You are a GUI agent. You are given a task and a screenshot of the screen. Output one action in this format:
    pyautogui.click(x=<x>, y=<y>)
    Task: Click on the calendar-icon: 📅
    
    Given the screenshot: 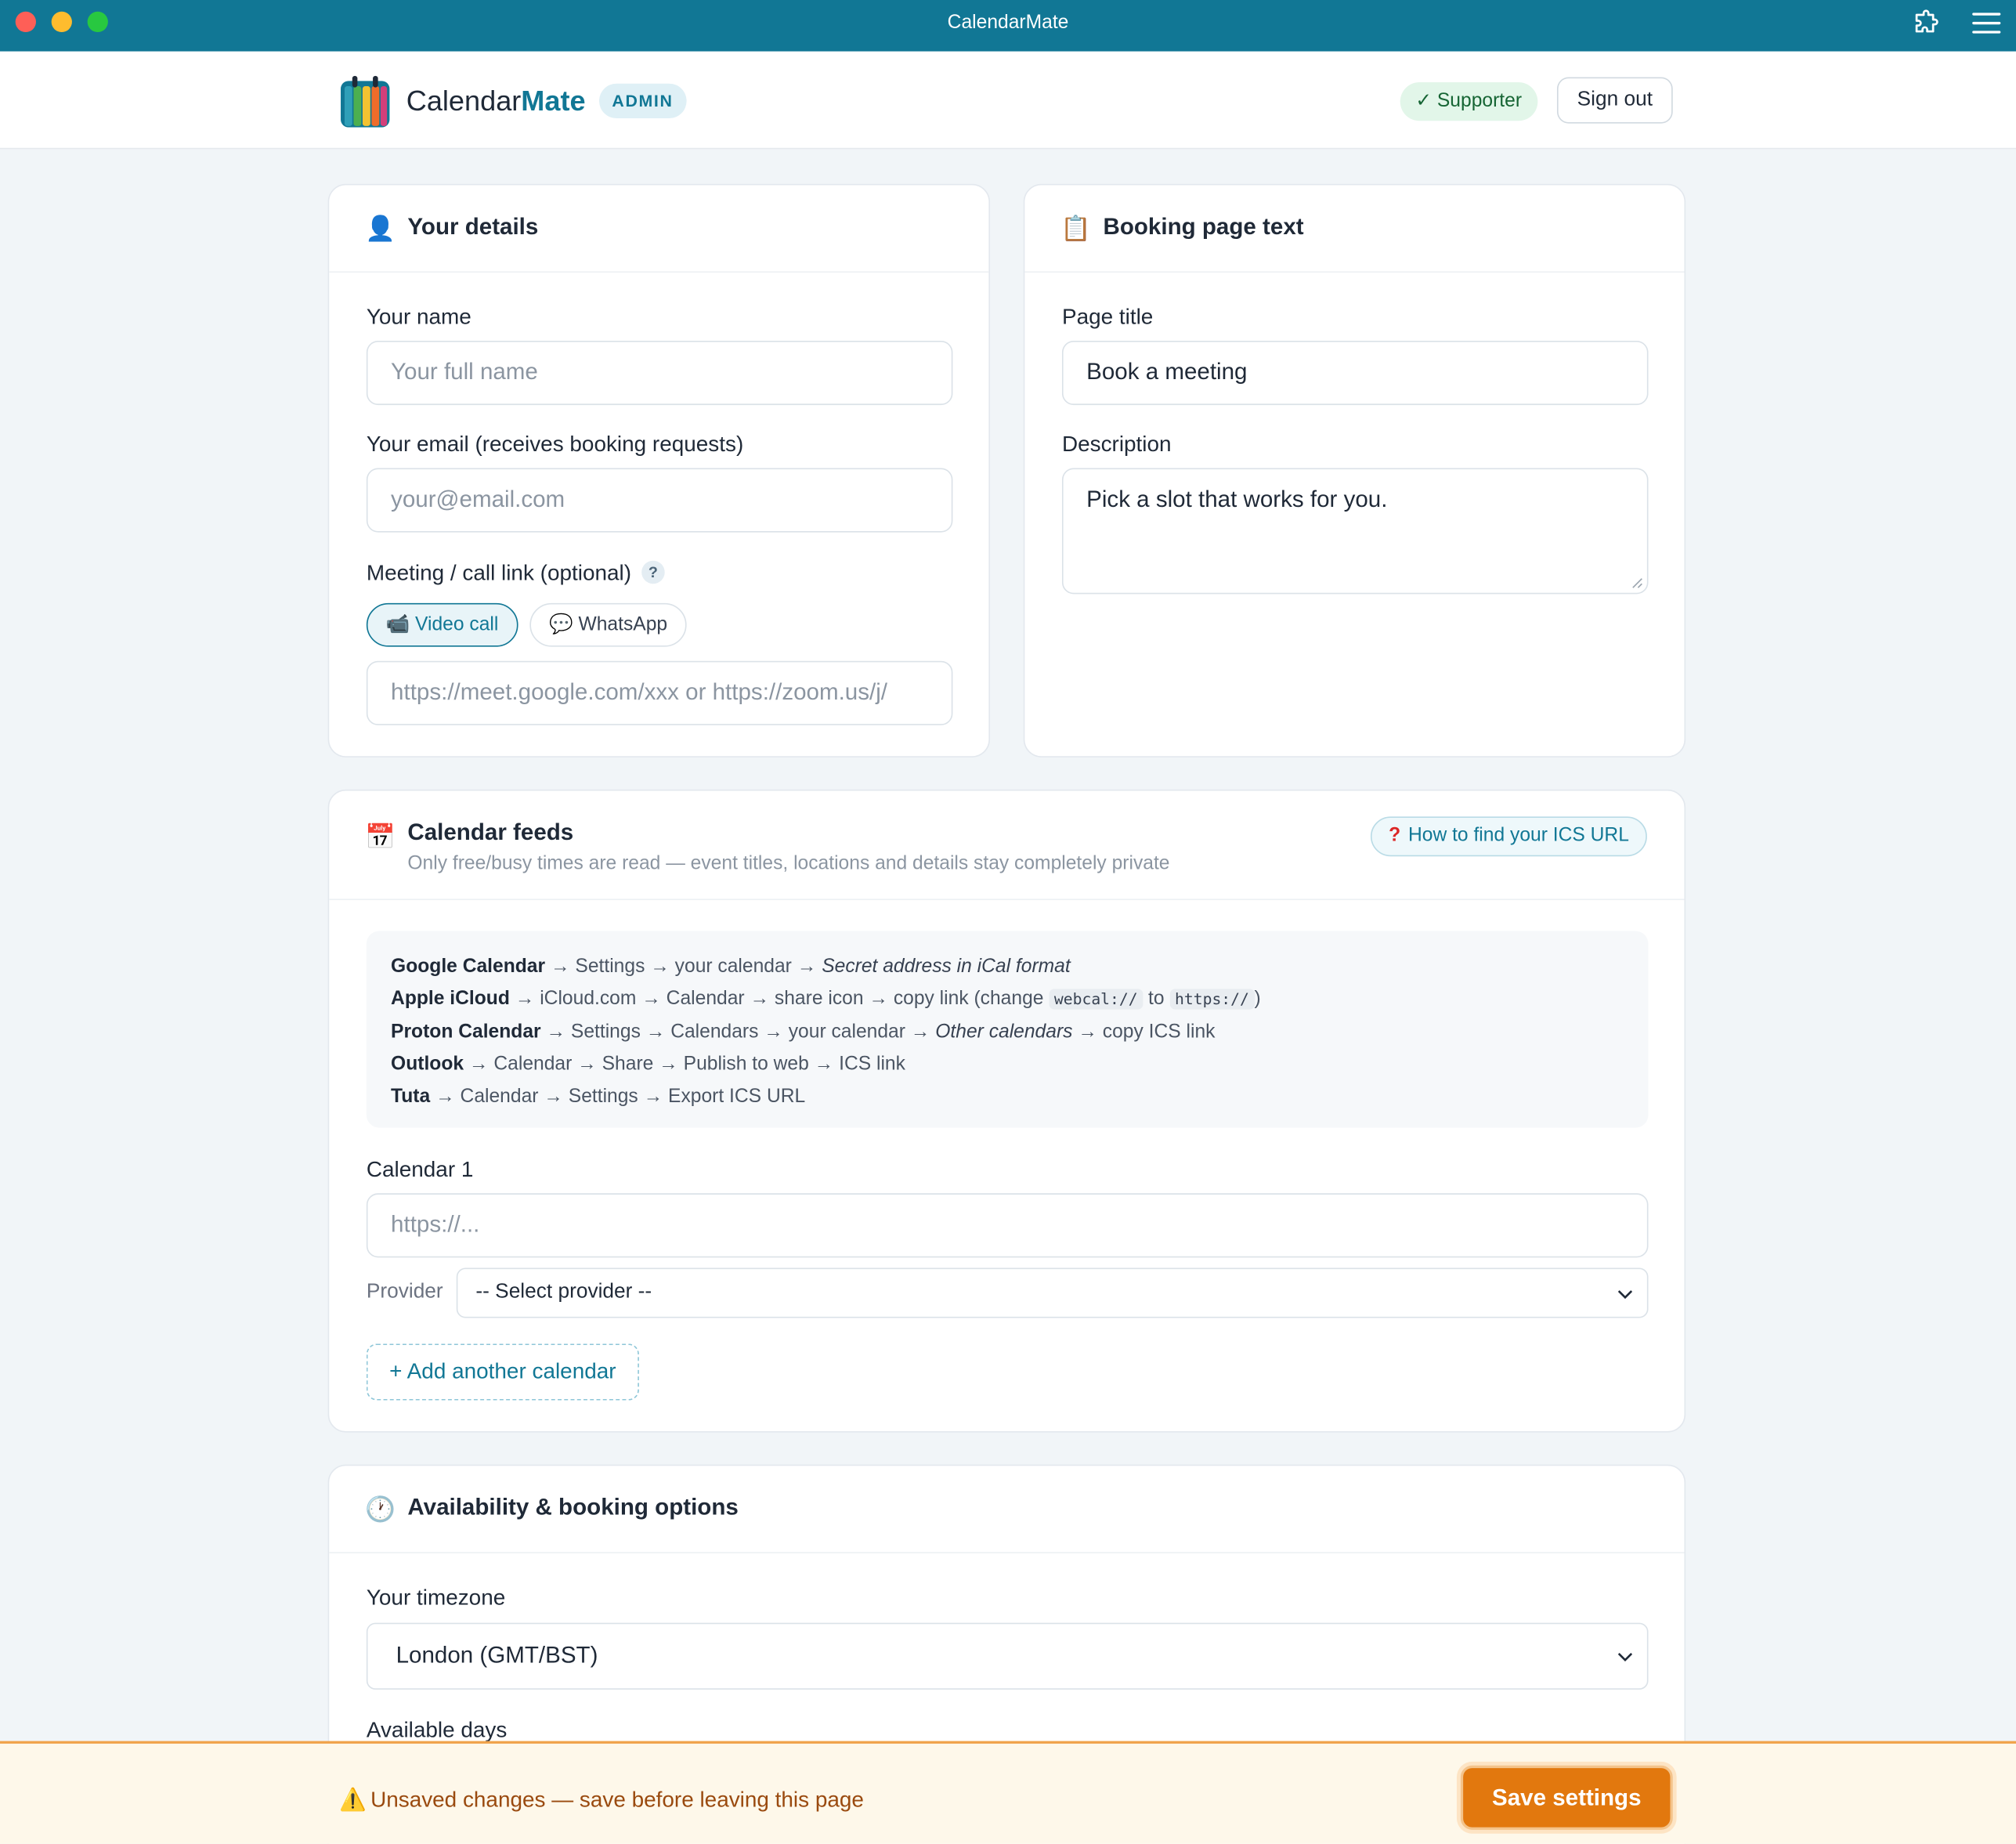 What is the action you would take?
    pyautogui.click(x=380, y=838)
    